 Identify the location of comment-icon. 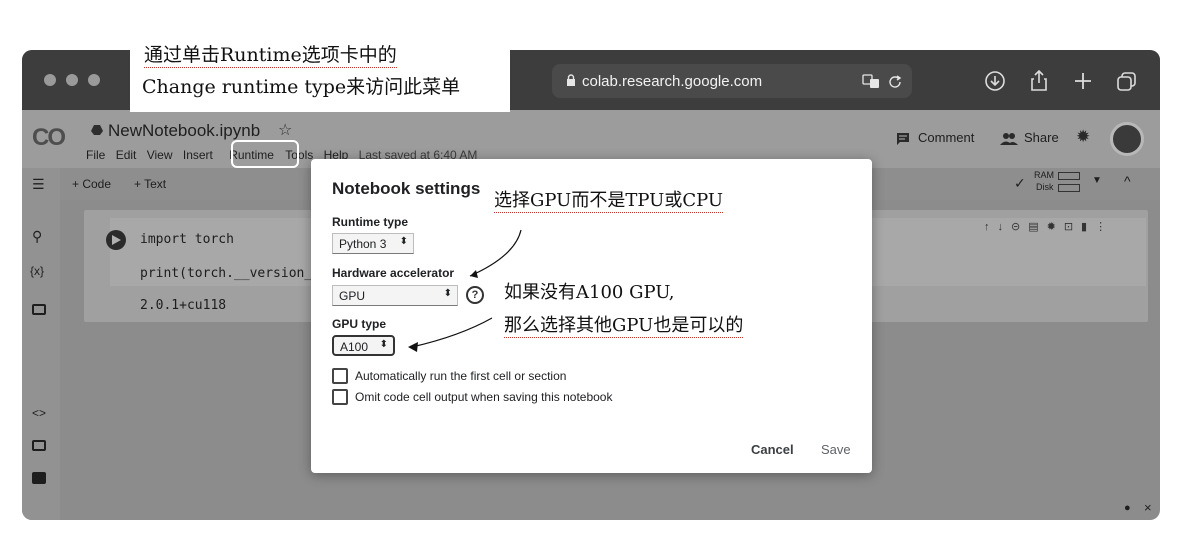
(903, 139).